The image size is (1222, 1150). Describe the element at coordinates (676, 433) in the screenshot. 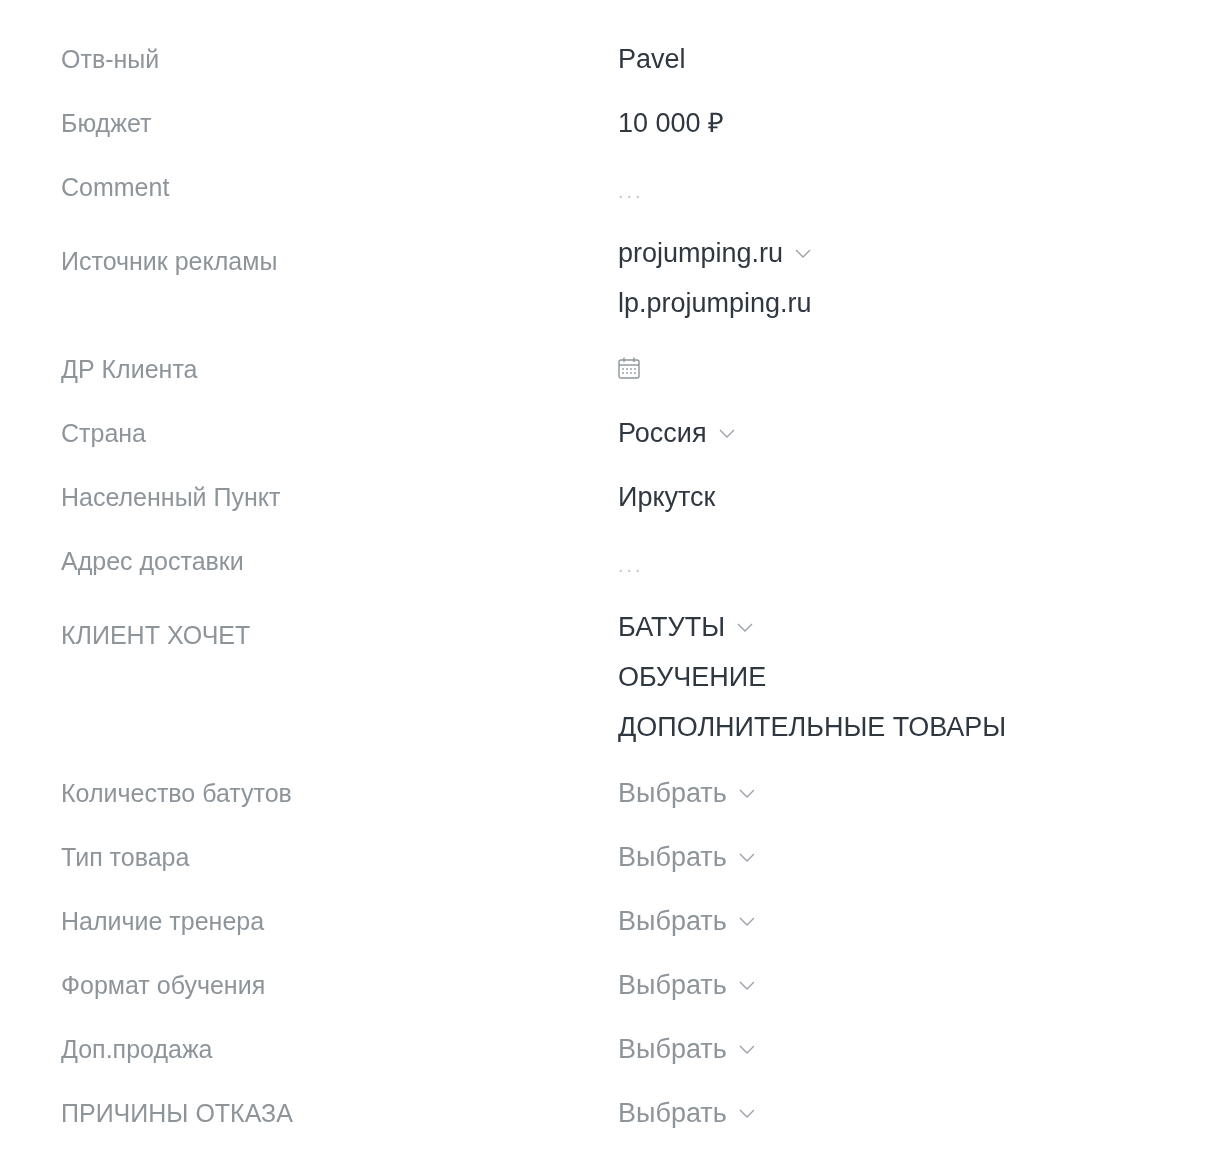

I see `select-field: Россия` at that location.